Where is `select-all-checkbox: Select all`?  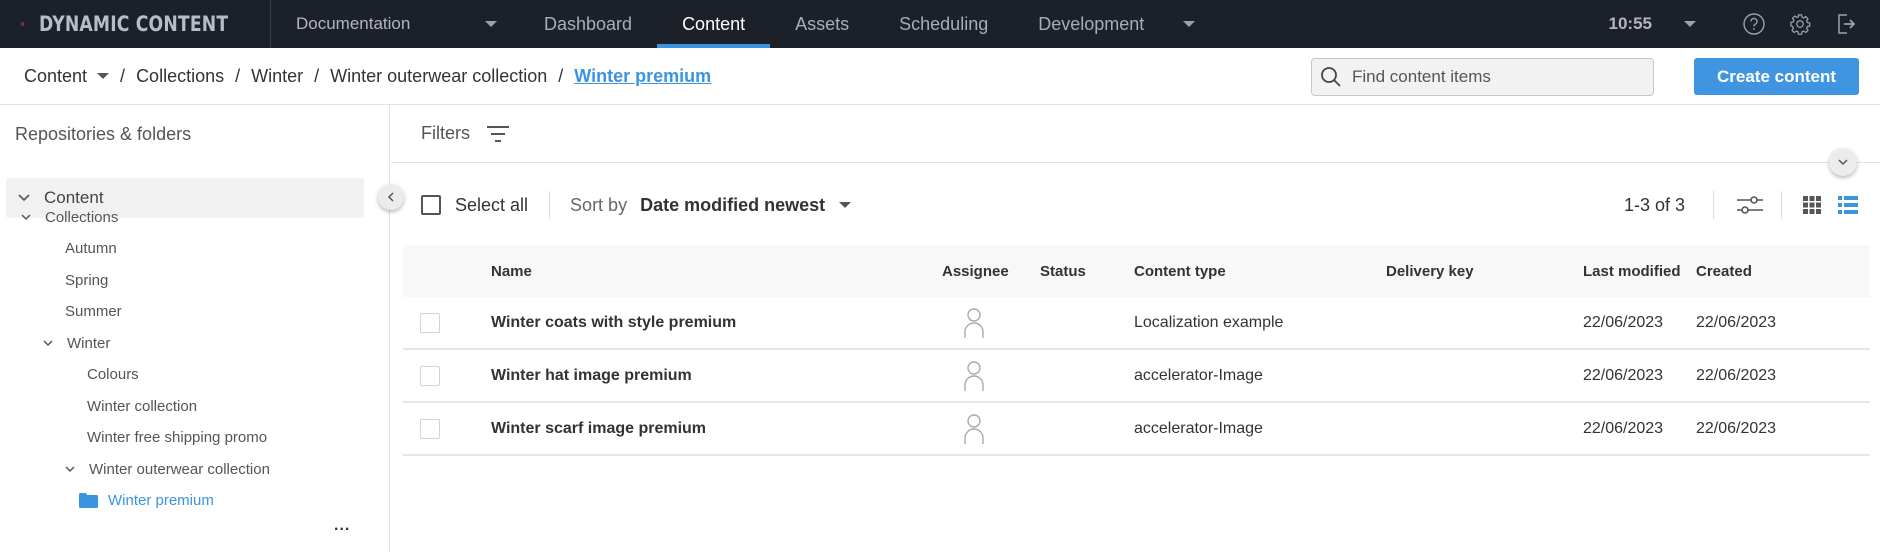 select-all-checkbox: Select all is located at coordinates (474, 205).